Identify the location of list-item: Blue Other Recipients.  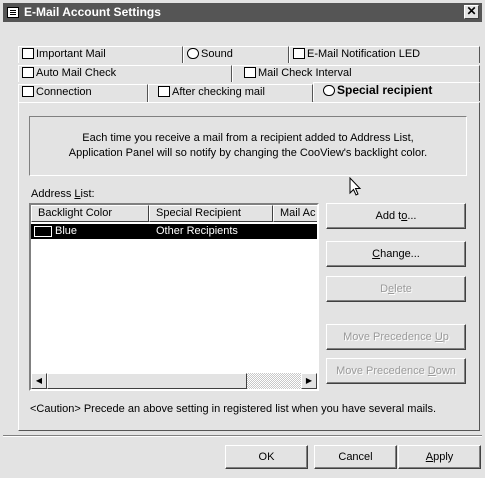
(174, 231).